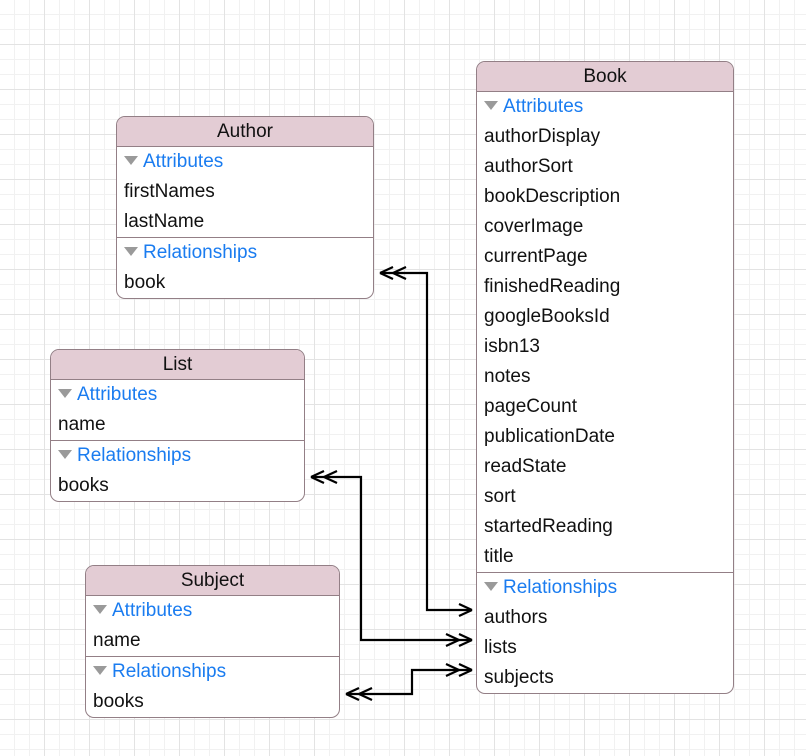  Describe the element at coordinates (245, 222) in the screenshot. I see `field-row: lastName` at that location.